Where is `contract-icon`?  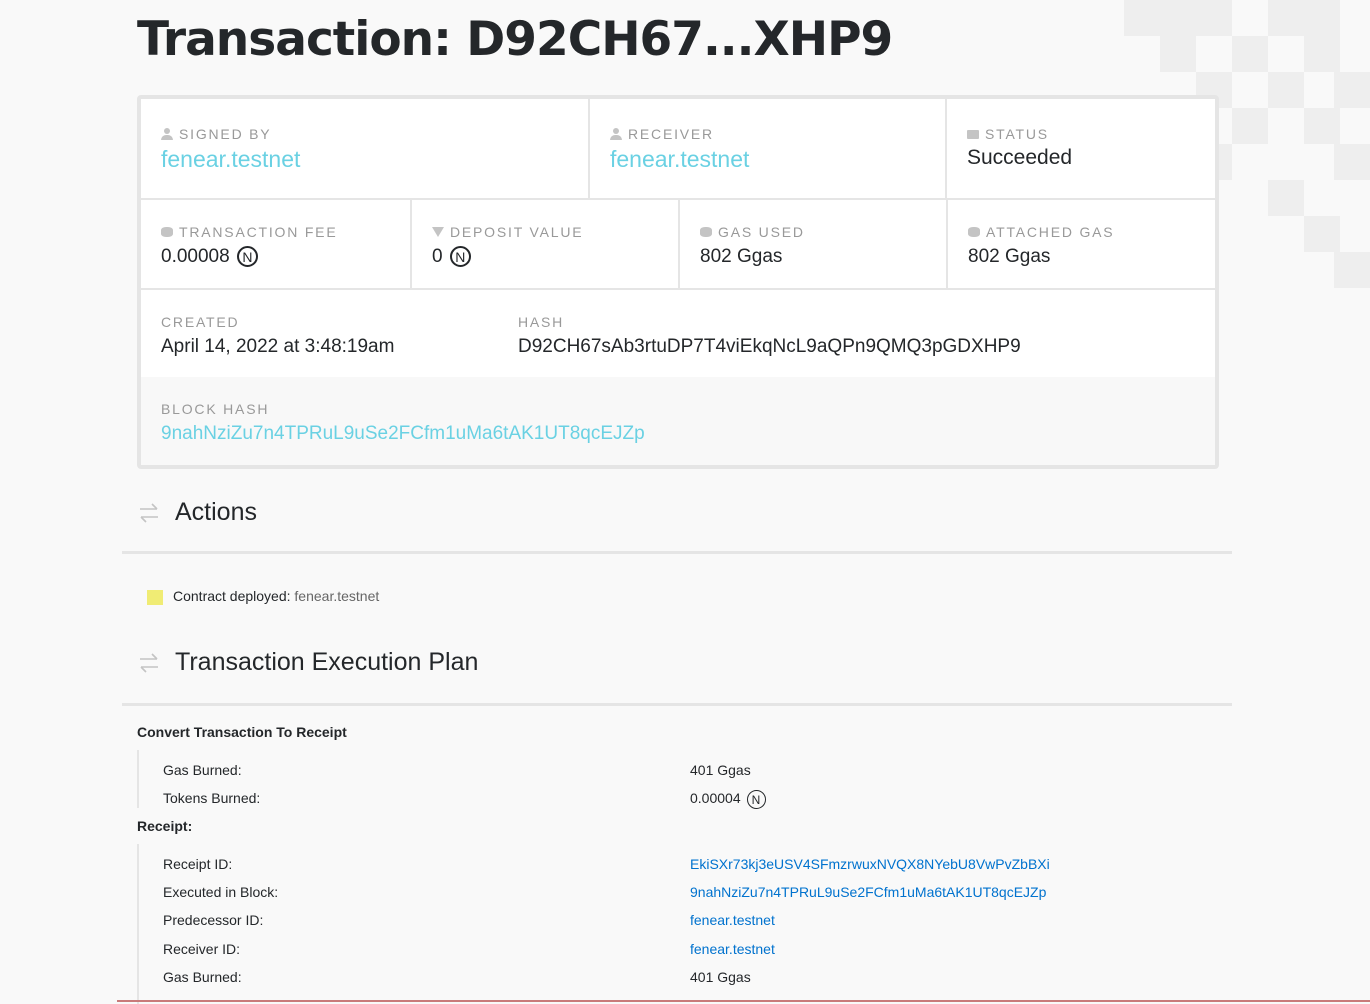 contract-icon is located at coordinates (155, 597).